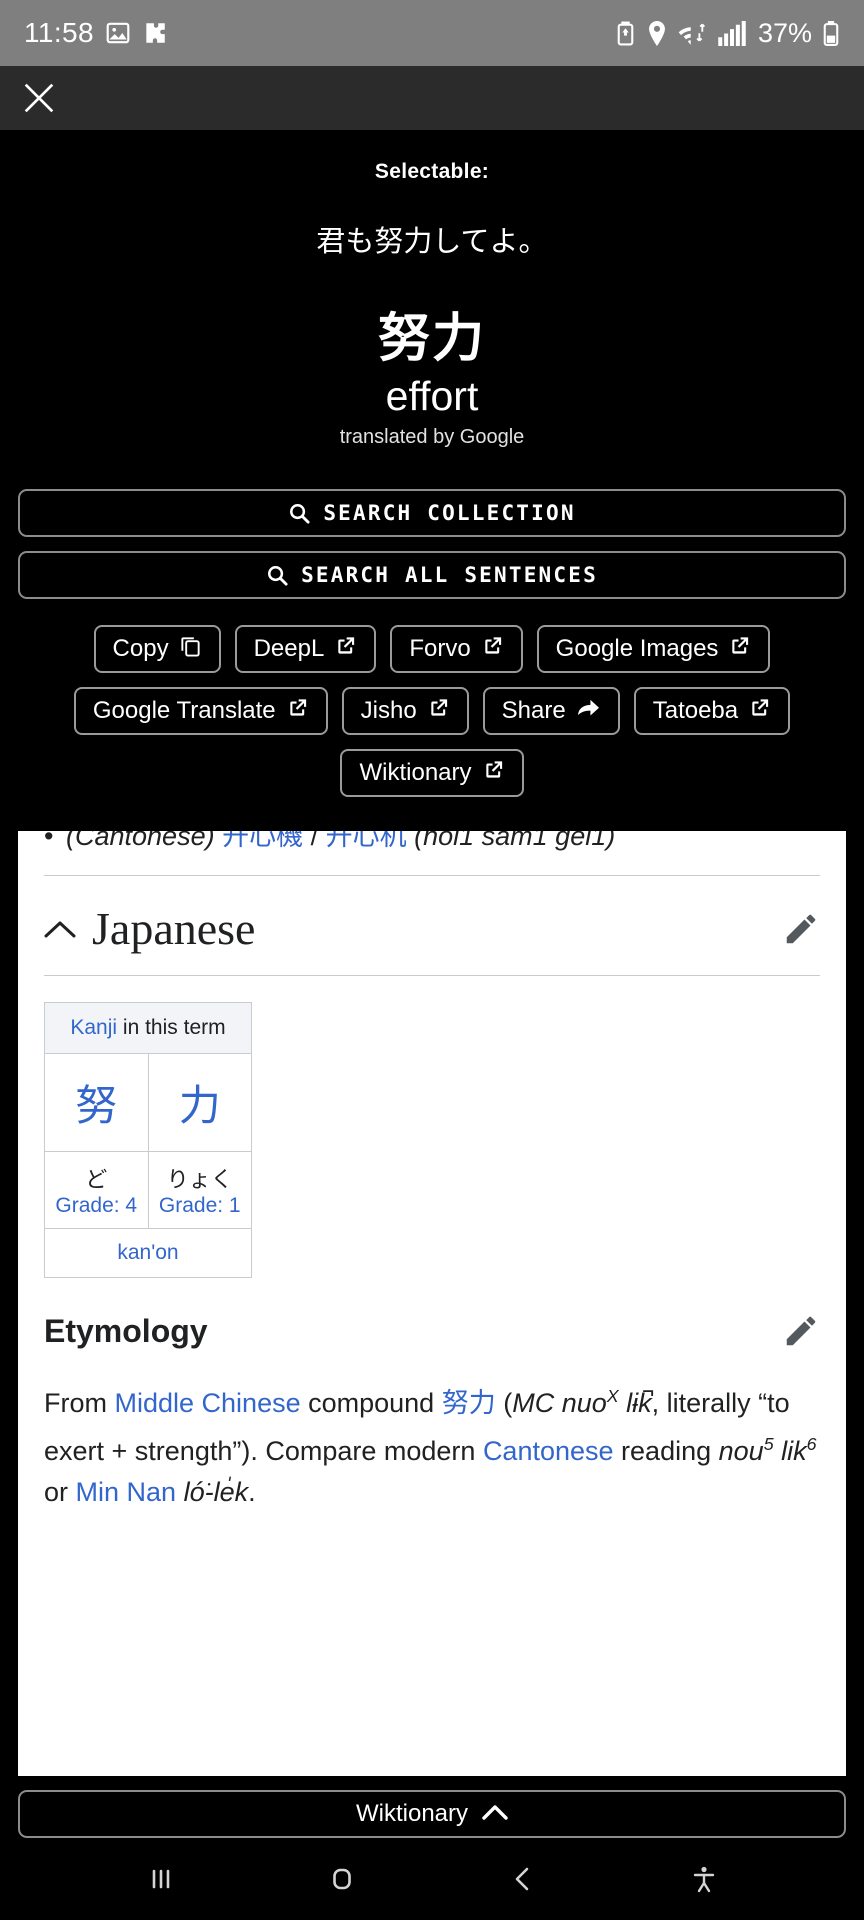 The width and height of the screenshot is (864, 1920). I want to click on forvo-button: Forvo, so click(456, 649).